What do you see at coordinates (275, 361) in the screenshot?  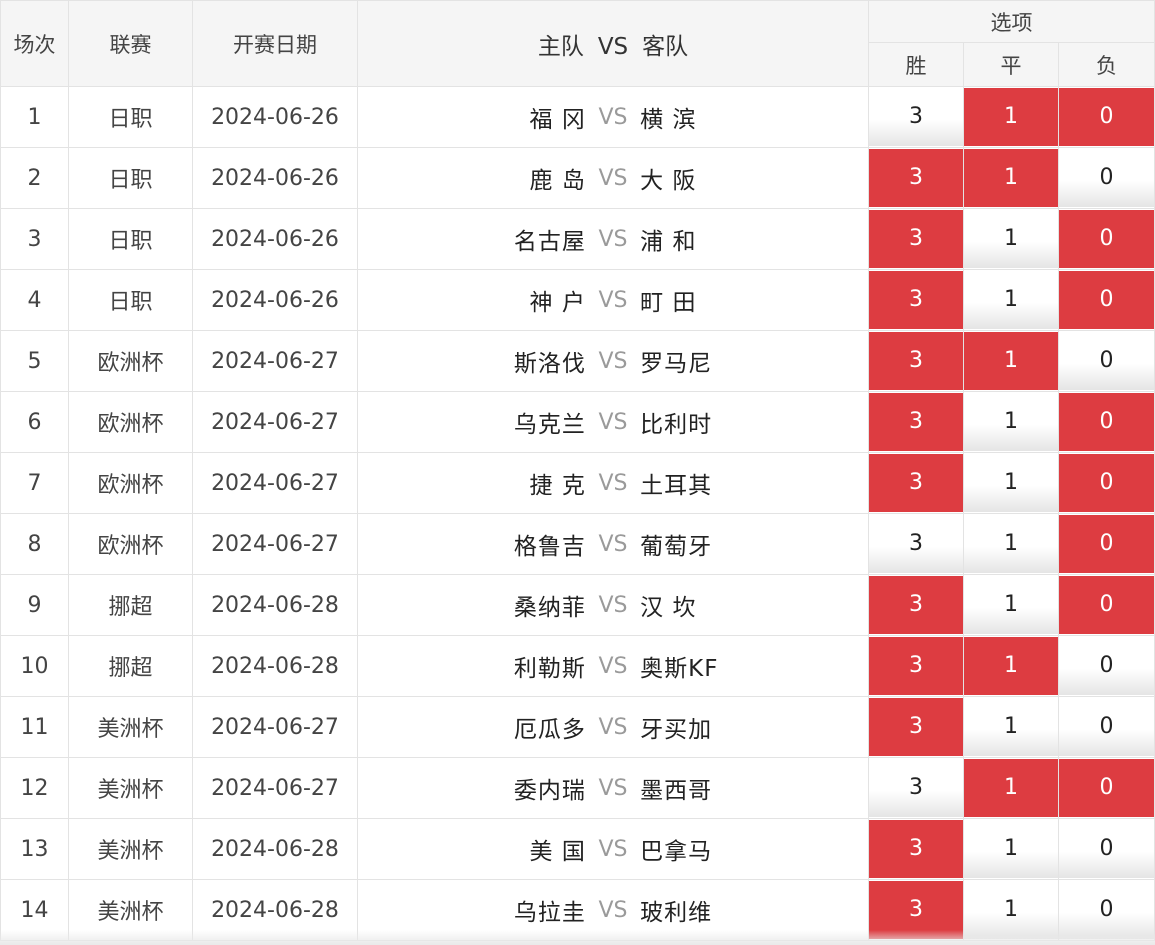 I see `row-date: 2024-06-27` at bounding box center [275, 361].